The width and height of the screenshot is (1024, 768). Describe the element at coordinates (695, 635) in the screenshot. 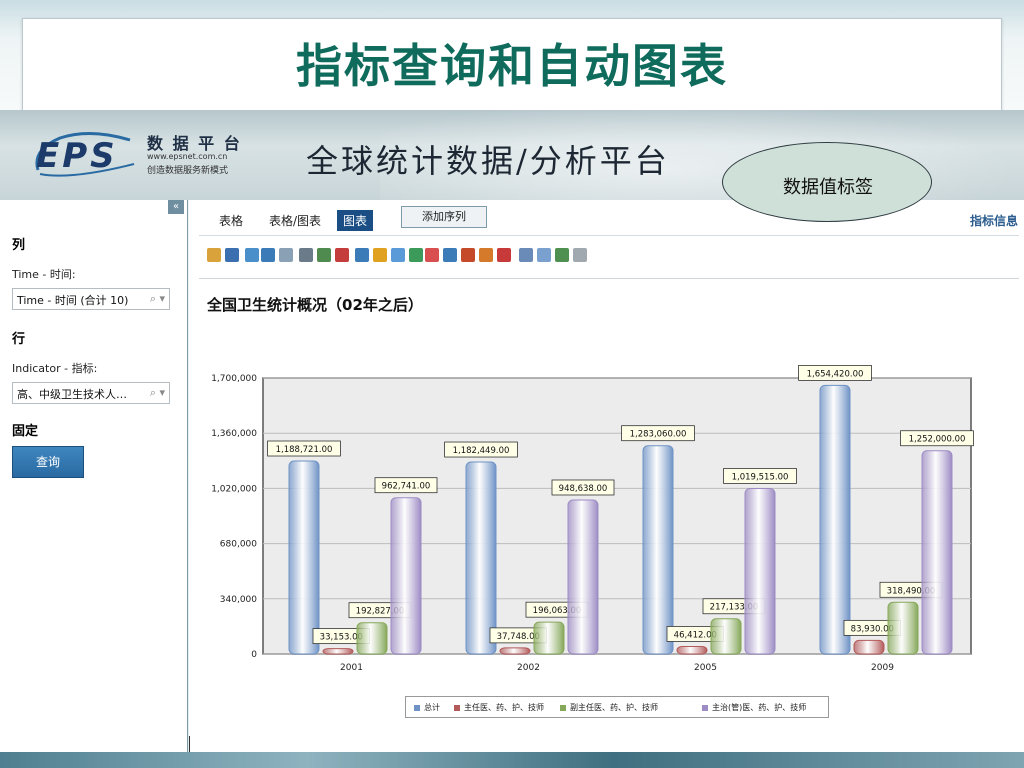

I see `data-label: 46,412.00` at that location.